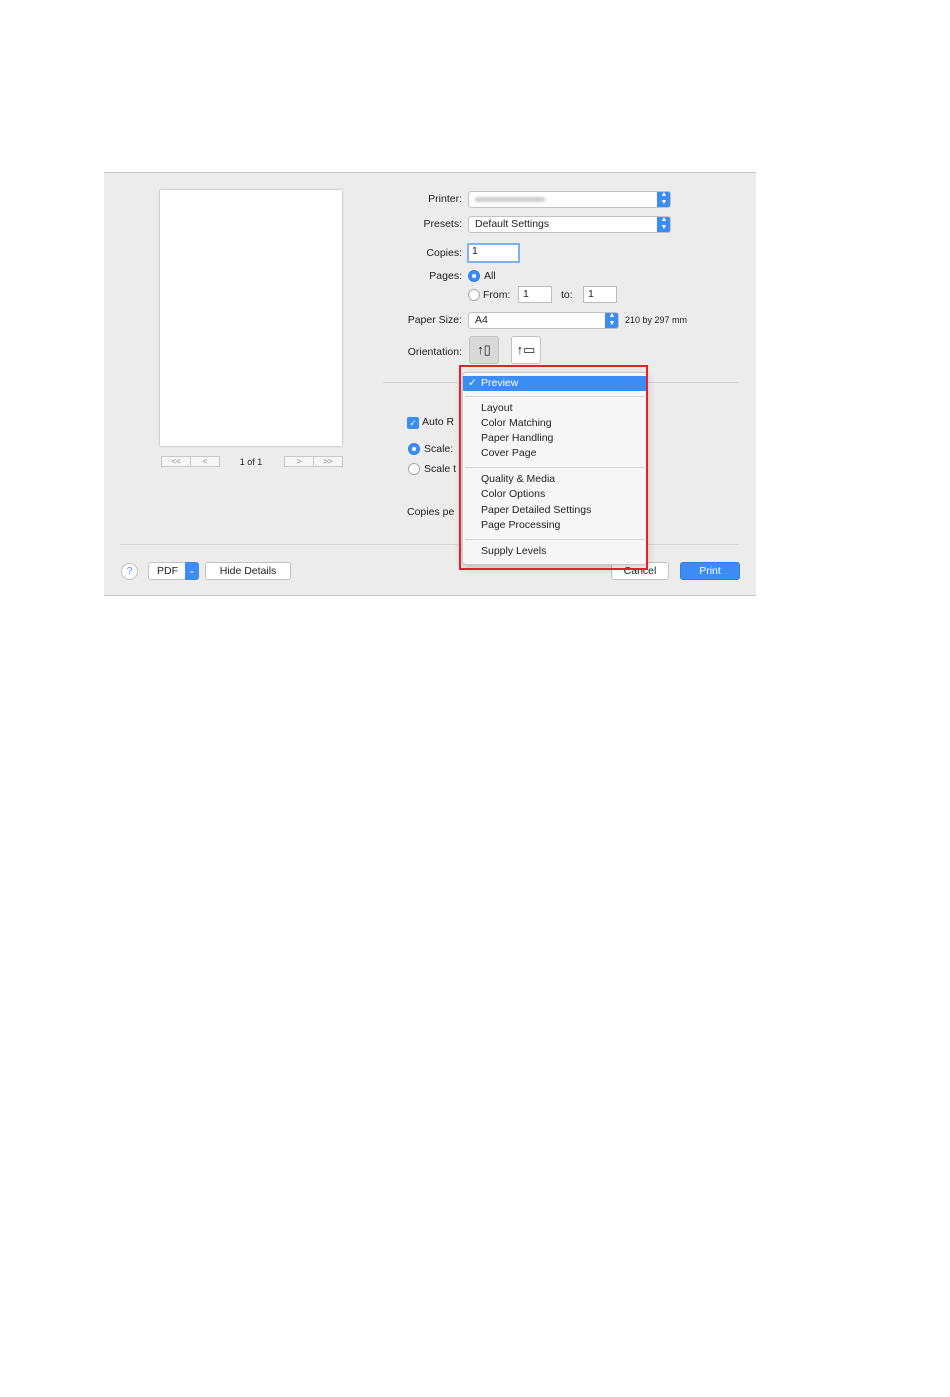 The width and height of the screenshot is (950, 1397). What do you see at coordinates (445, 199) in the screenshot?
I see `printer-label: Printer:` at bounding box center [445, 199].